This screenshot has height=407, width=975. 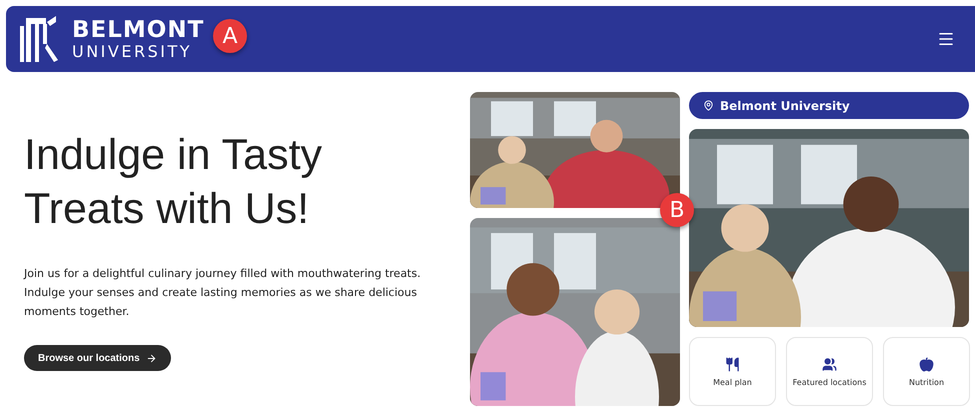 What do you see at coordinates (174, 182) in the screenshot?
I see `hero-title: Indulge in Tasty Treats with Us!` at bounding box center [174, 182].